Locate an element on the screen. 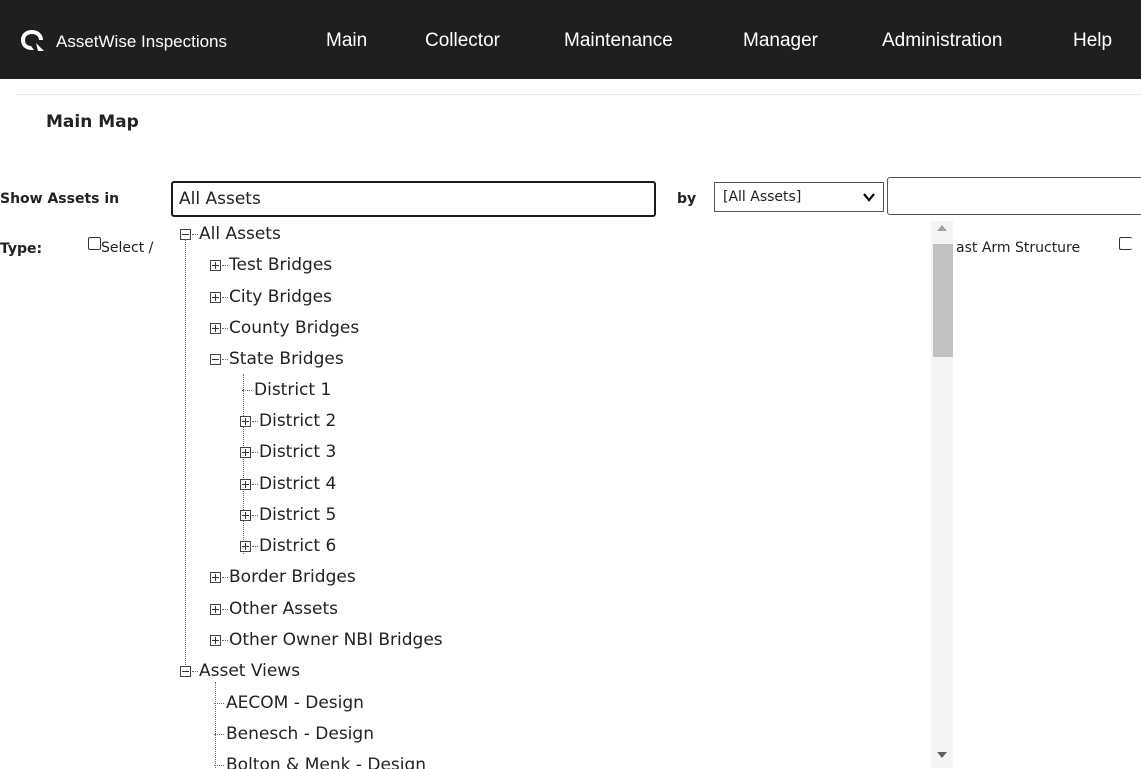 The width and height of the screenshot is (1141, 769). tree-node-county-bridges: County Bridges is located at coordinates (284, 328).